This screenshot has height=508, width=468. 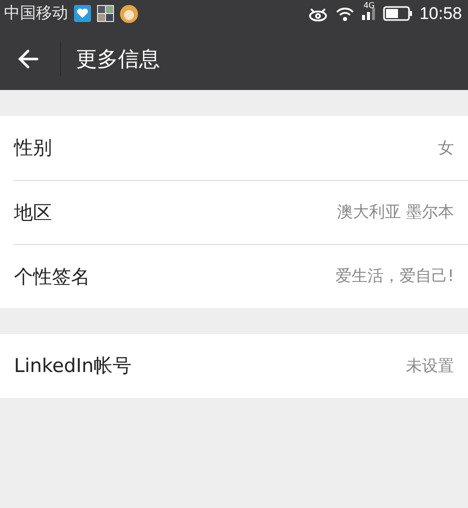 I want to click on carrier-name: 中国移动, so click(x=36, y=13).